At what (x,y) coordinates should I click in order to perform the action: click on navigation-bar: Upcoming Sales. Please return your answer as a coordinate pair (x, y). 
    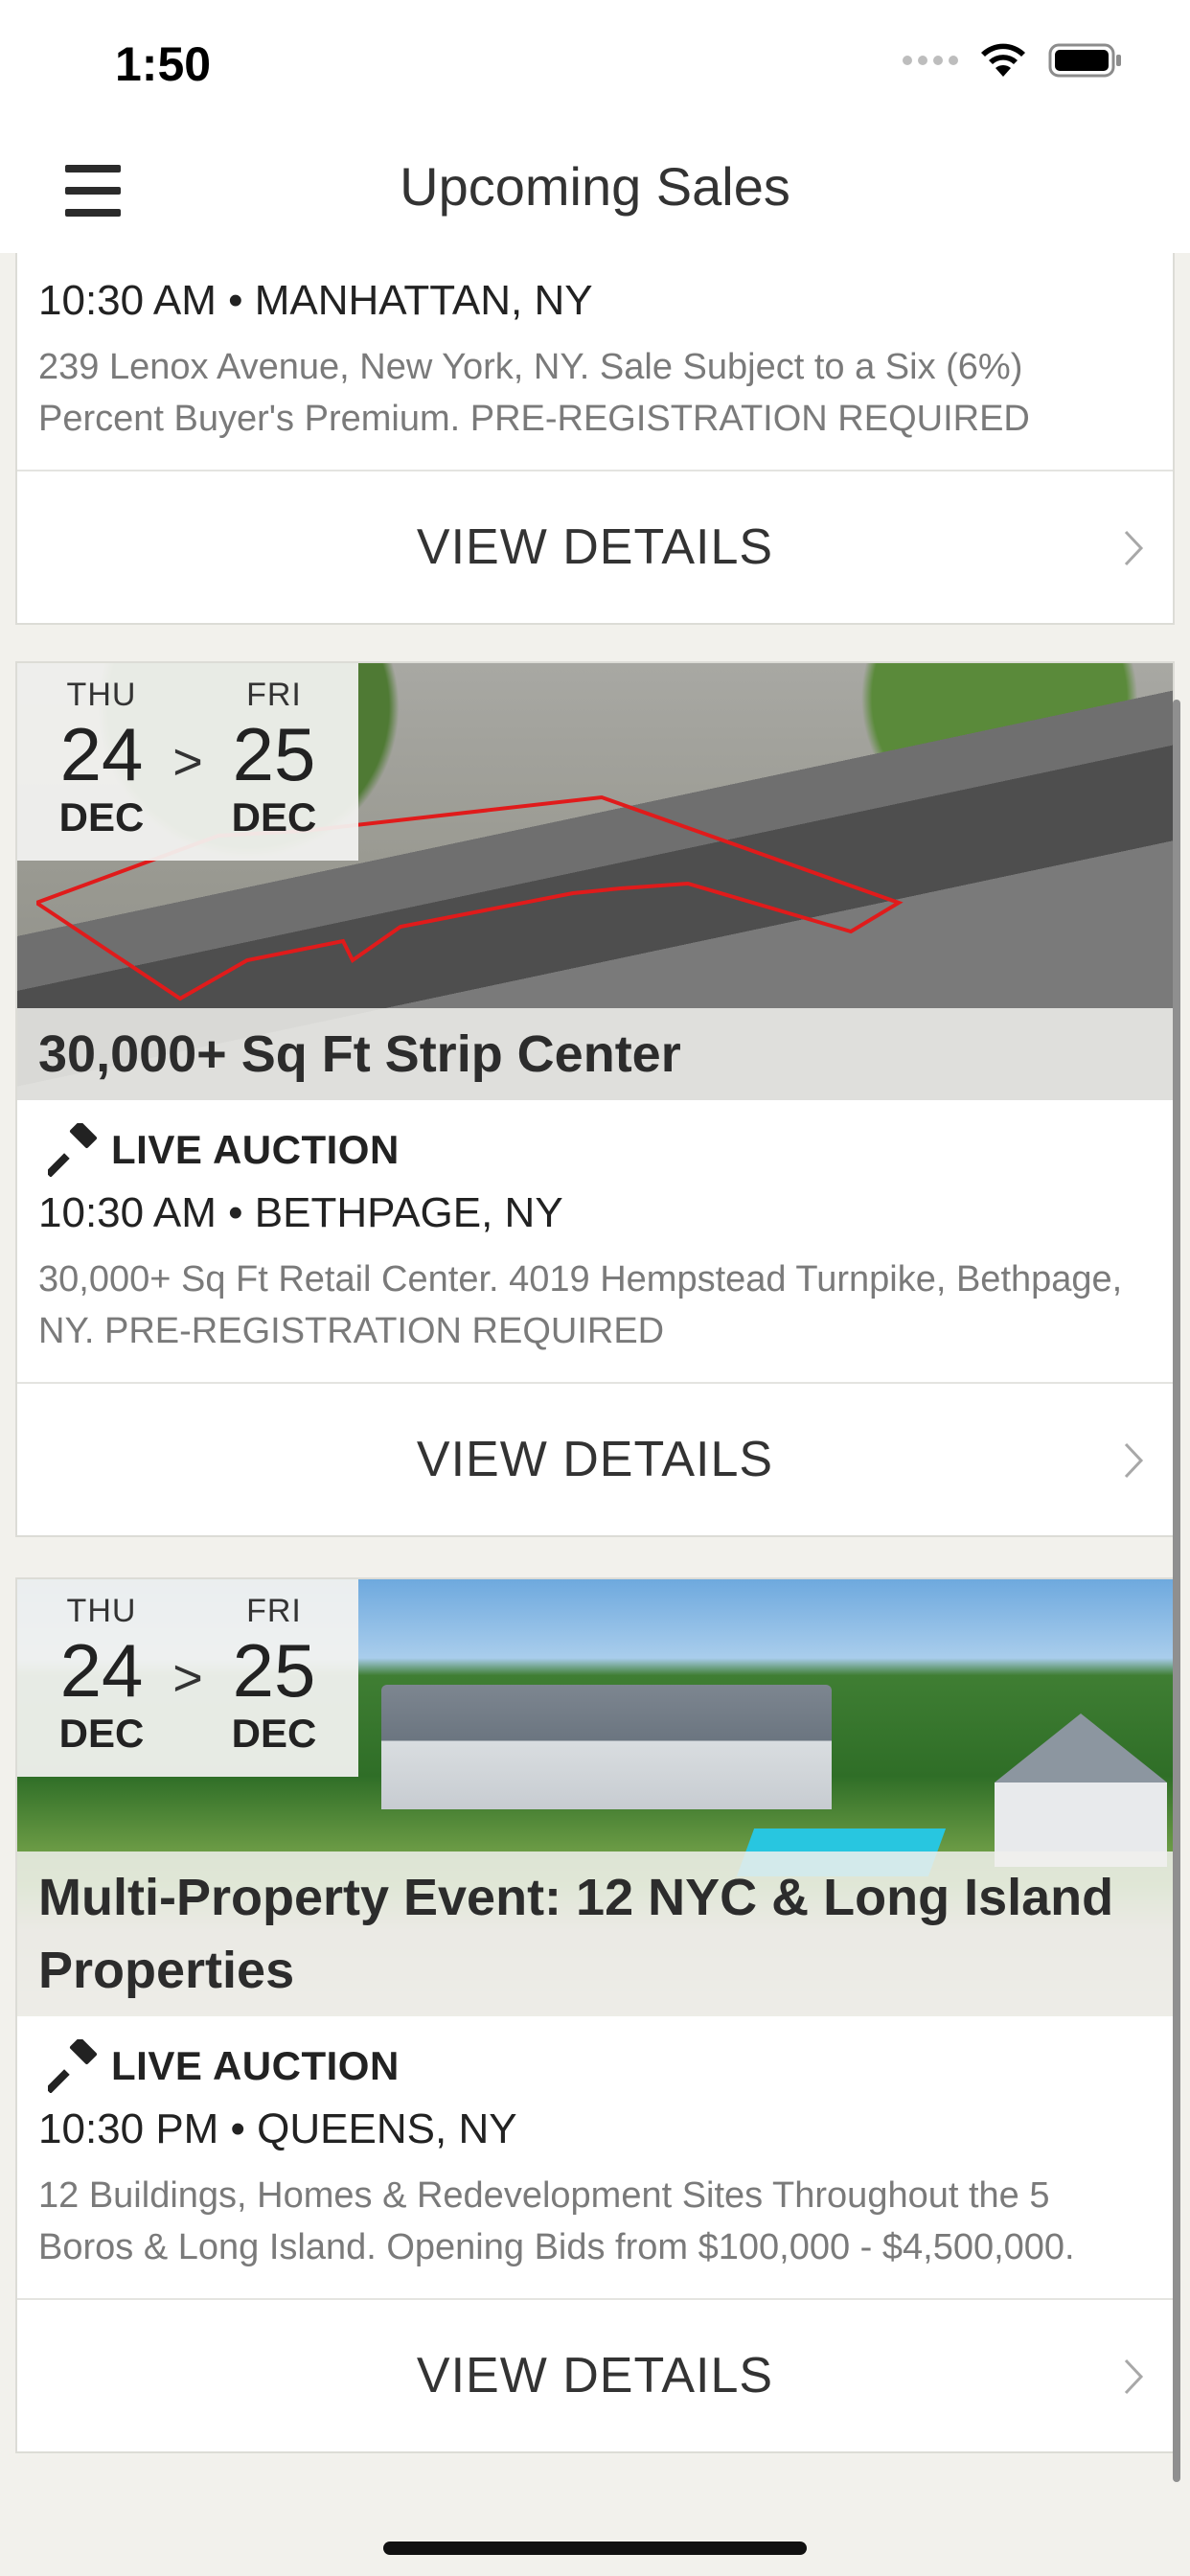
    Looking at the image, I should click on (595, 189).